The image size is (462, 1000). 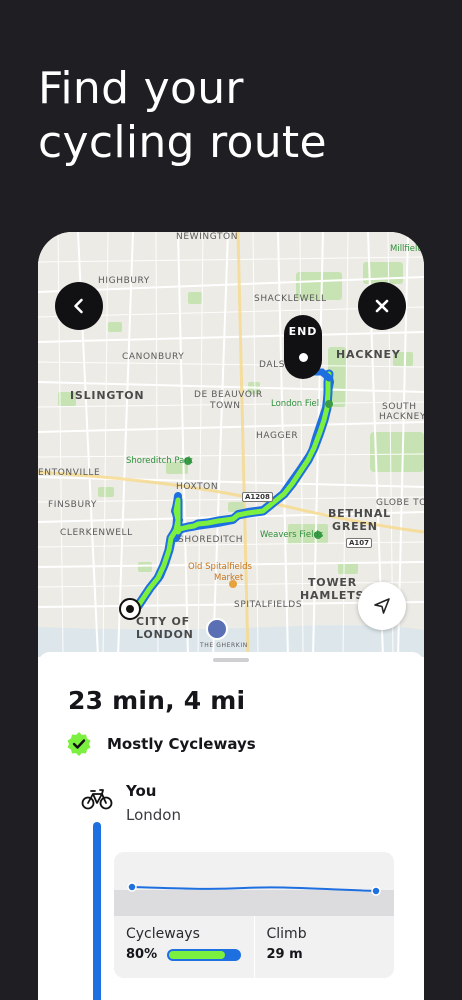 I want to click on back-button, so click(x=79, y=306).